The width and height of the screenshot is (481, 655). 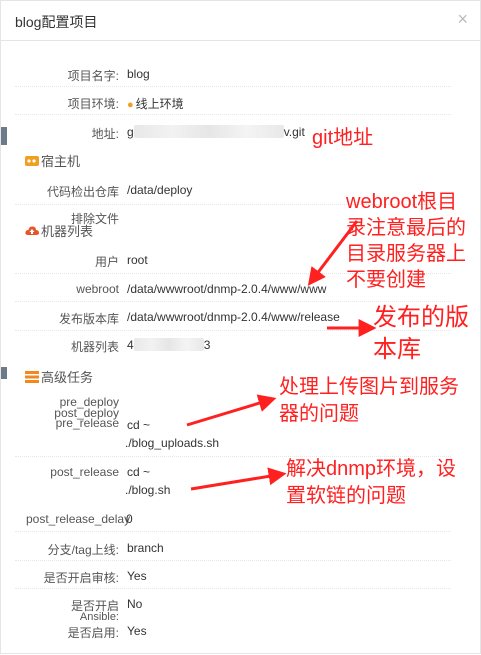 I want to click on annotation-webroot-2: 录注意最后的, so click(x=406, y=228).